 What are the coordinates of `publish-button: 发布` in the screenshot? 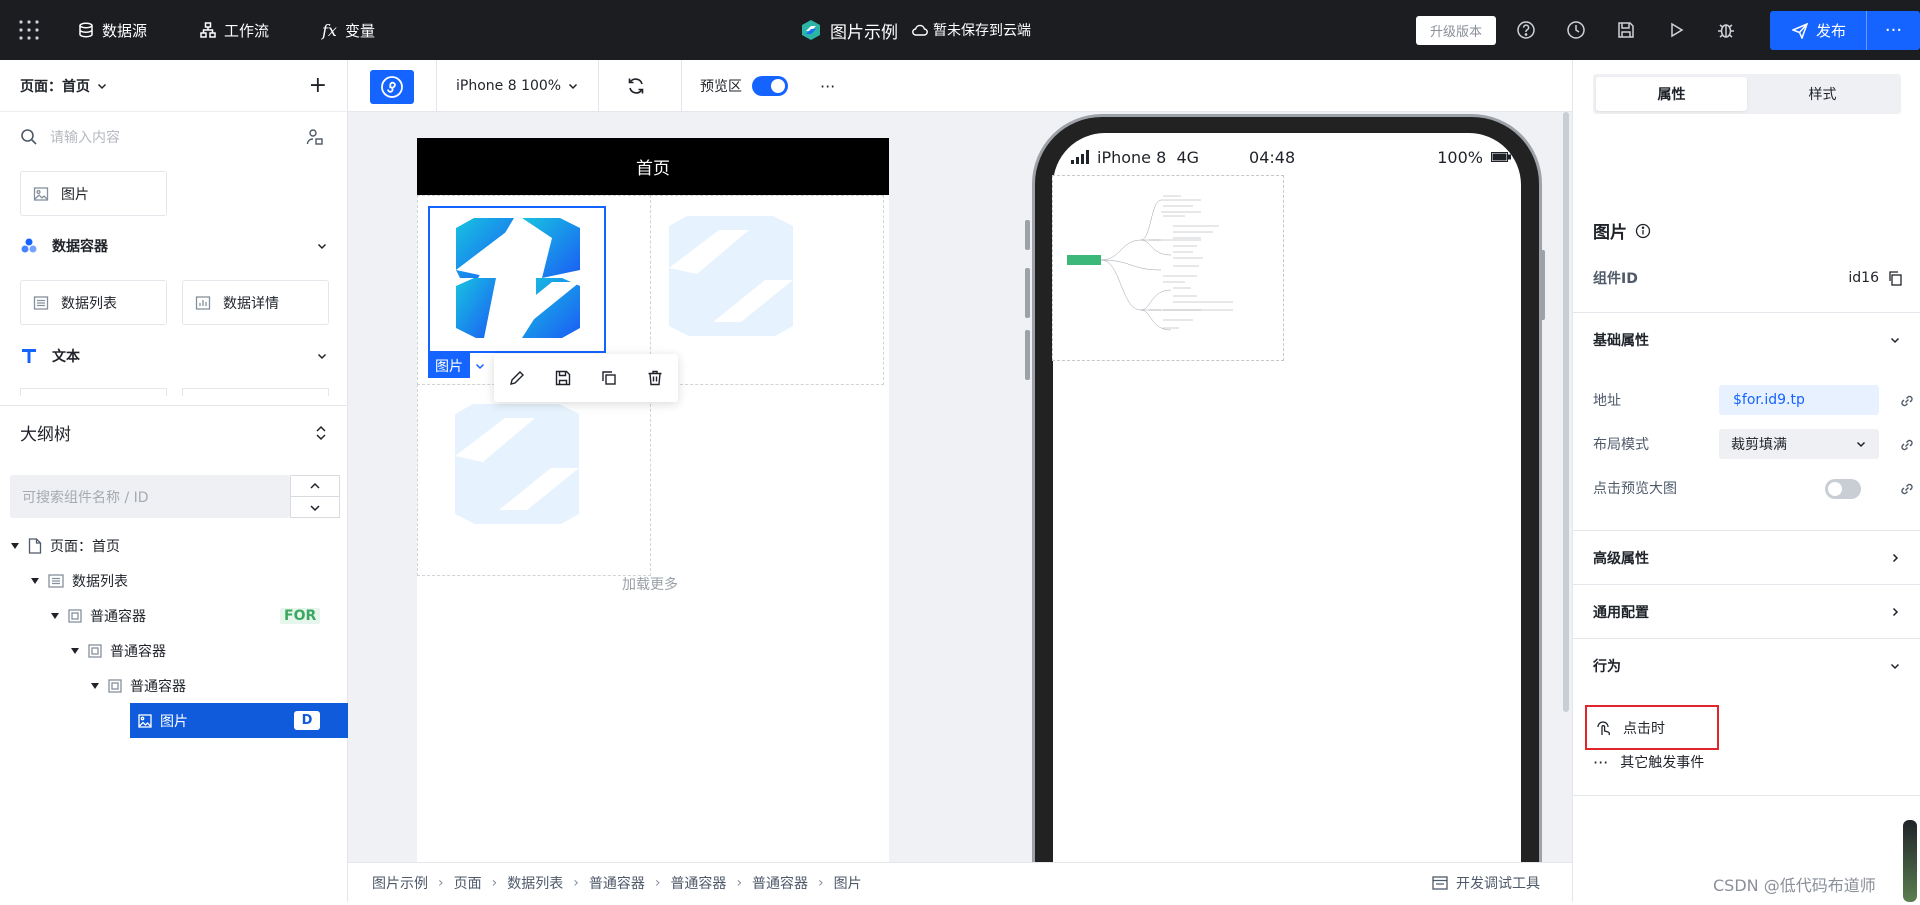 It's located at (1818, 30).